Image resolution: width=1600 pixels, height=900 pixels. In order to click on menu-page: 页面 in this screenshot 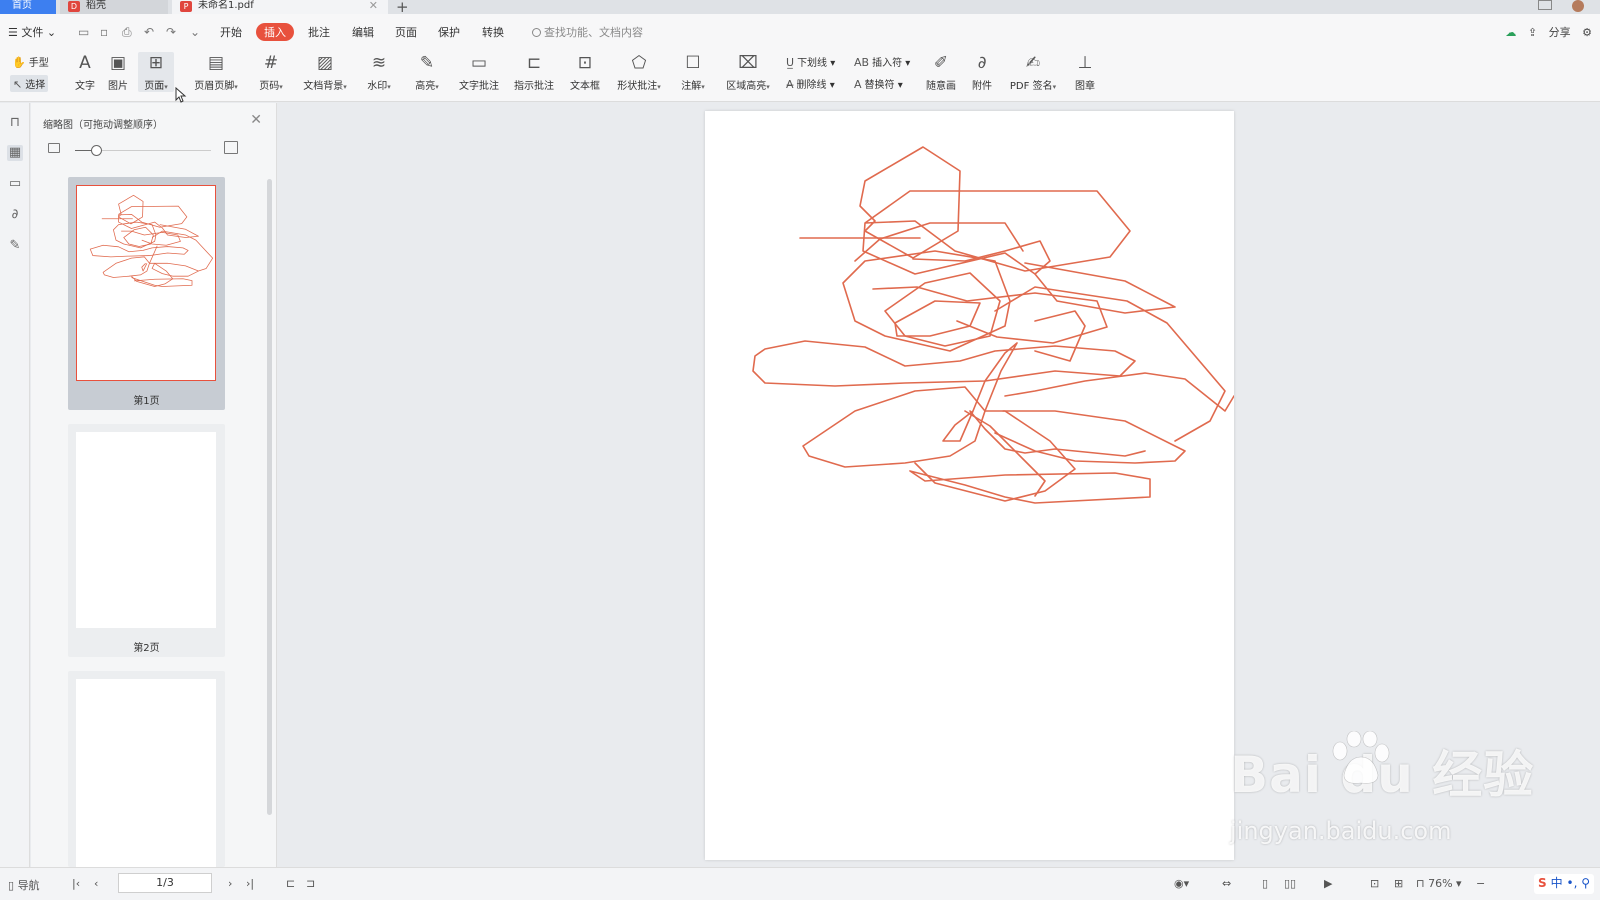, I will do `click(406, 32)`.